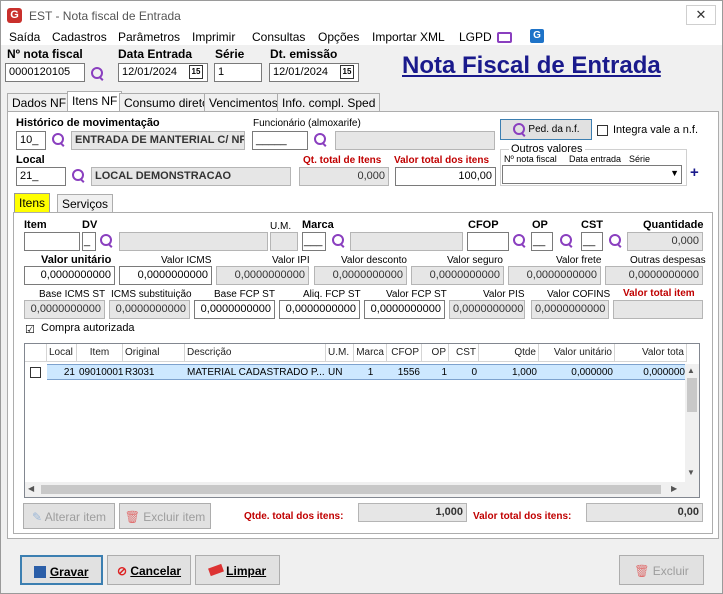  What do you see at coordinates (31, 140) in the screenshot?
I see `historico-code-input: 10_` at bounding box center [31, 140].